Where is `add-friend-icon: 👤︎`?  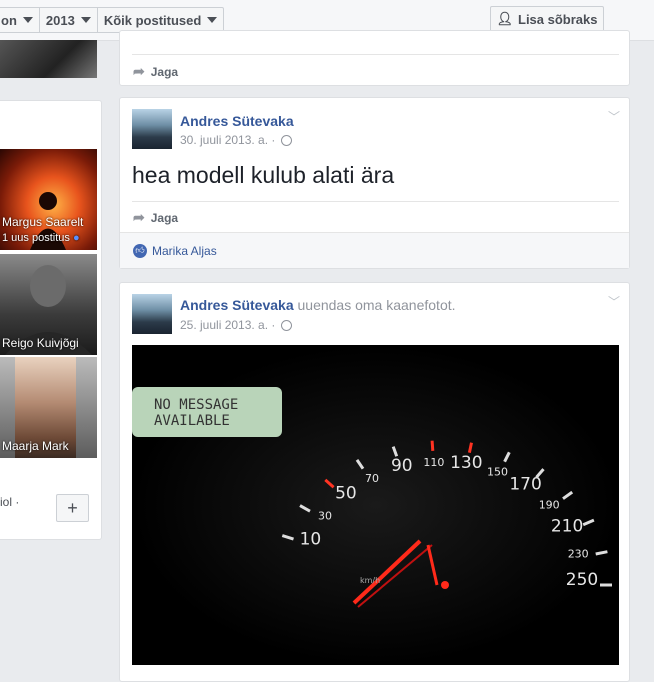
add-friend-icon: 👤︎ is located at coordinates (504, 18).